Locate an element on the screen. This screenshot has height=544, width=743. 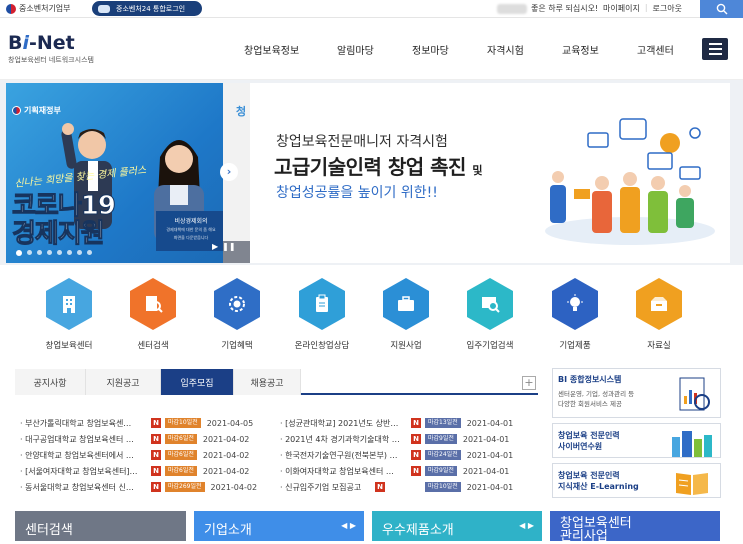
list-item: · 부산가톨릭대학교 창업보육센… N 마감10일전 2021-04-05 is located at coordinates (136, 423).